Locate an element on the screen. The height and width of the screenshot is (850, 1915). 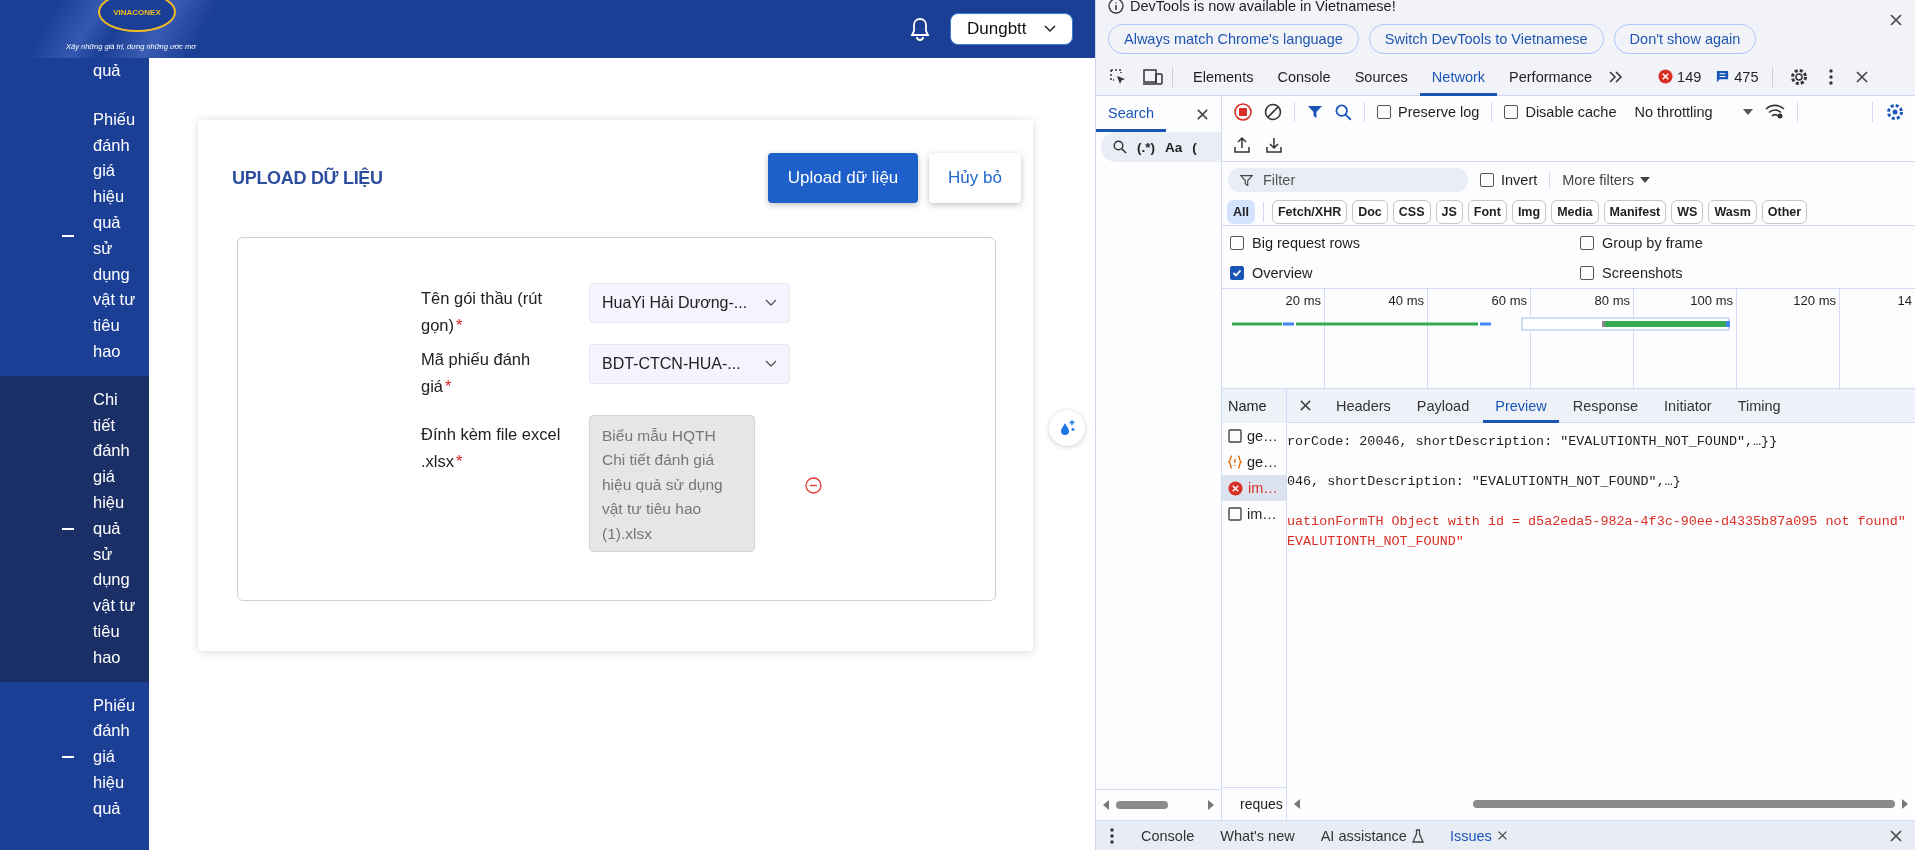
type-filter-chip: Fetch/XHR is located at coordinates (1310, 211).